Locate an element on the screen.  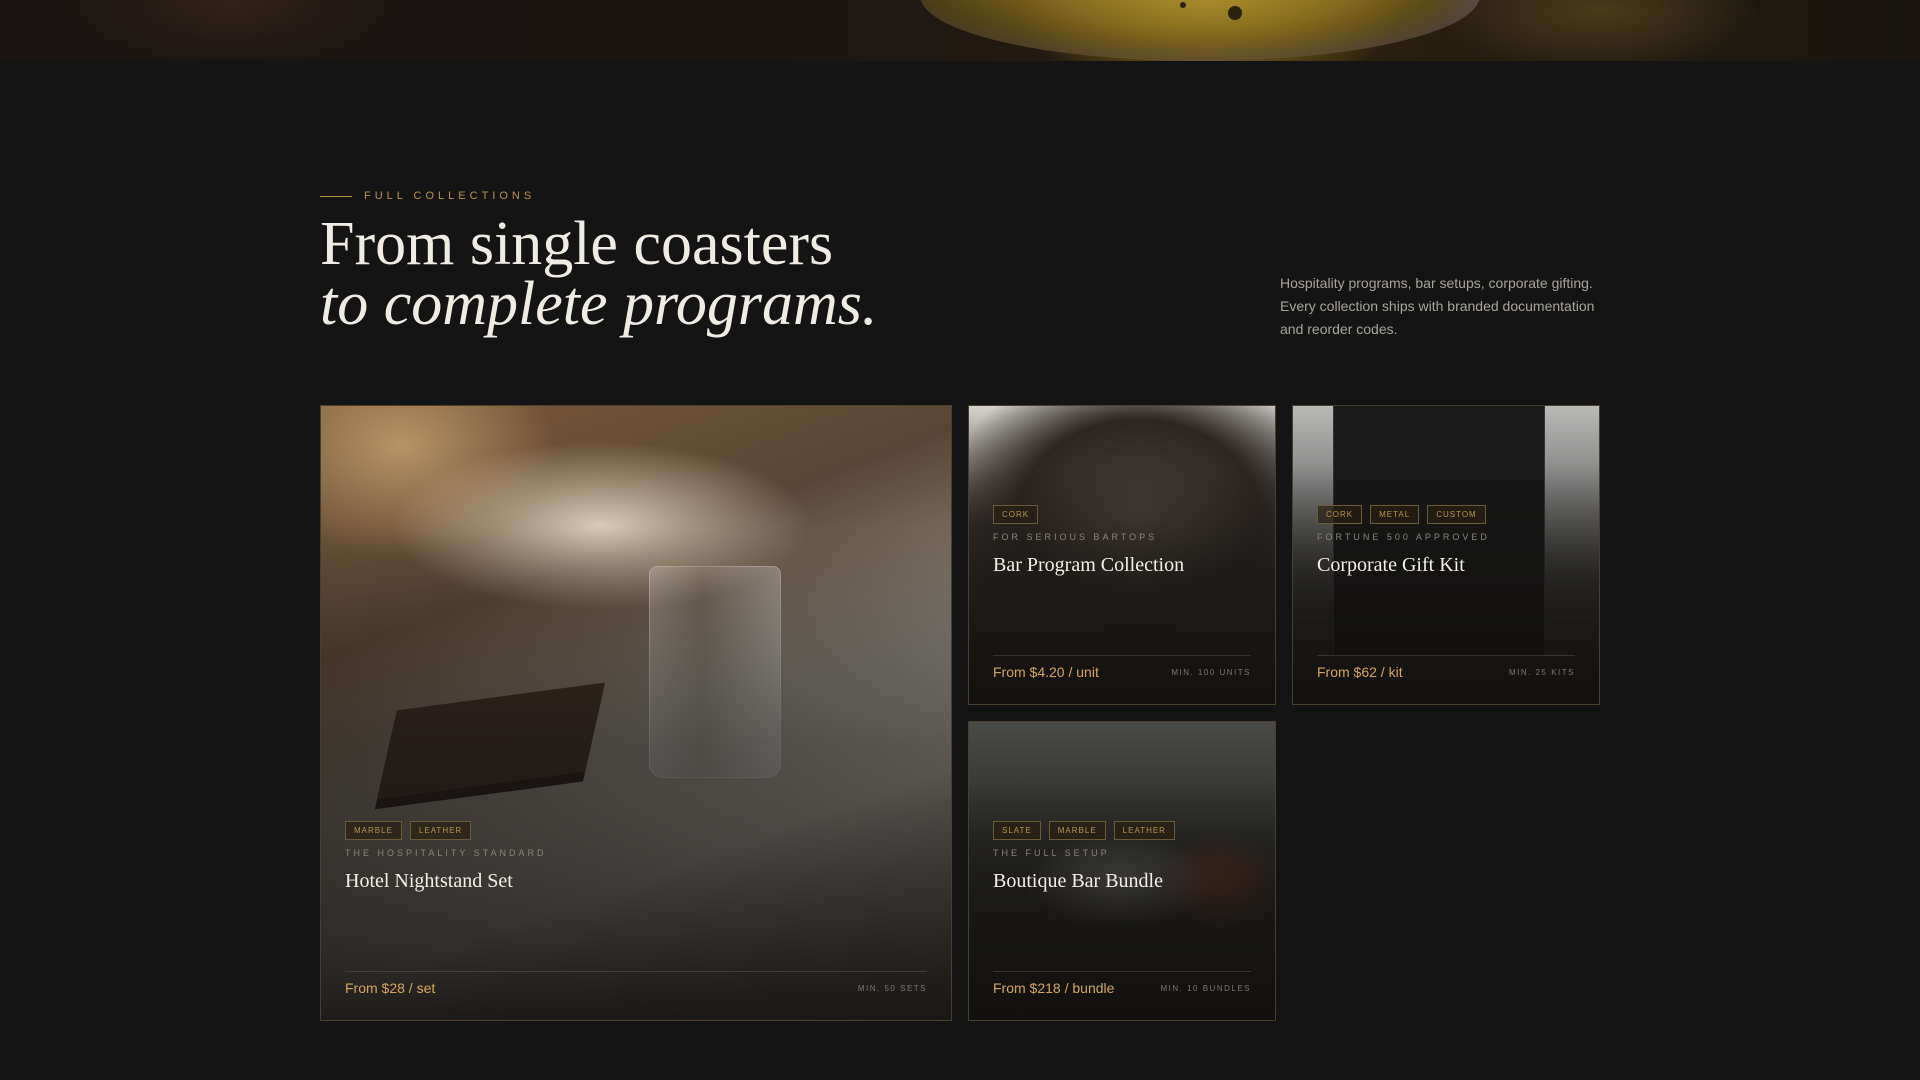
card-footer: From $28 / set MIN. 50 SETS is located at coordinates (636, 983).